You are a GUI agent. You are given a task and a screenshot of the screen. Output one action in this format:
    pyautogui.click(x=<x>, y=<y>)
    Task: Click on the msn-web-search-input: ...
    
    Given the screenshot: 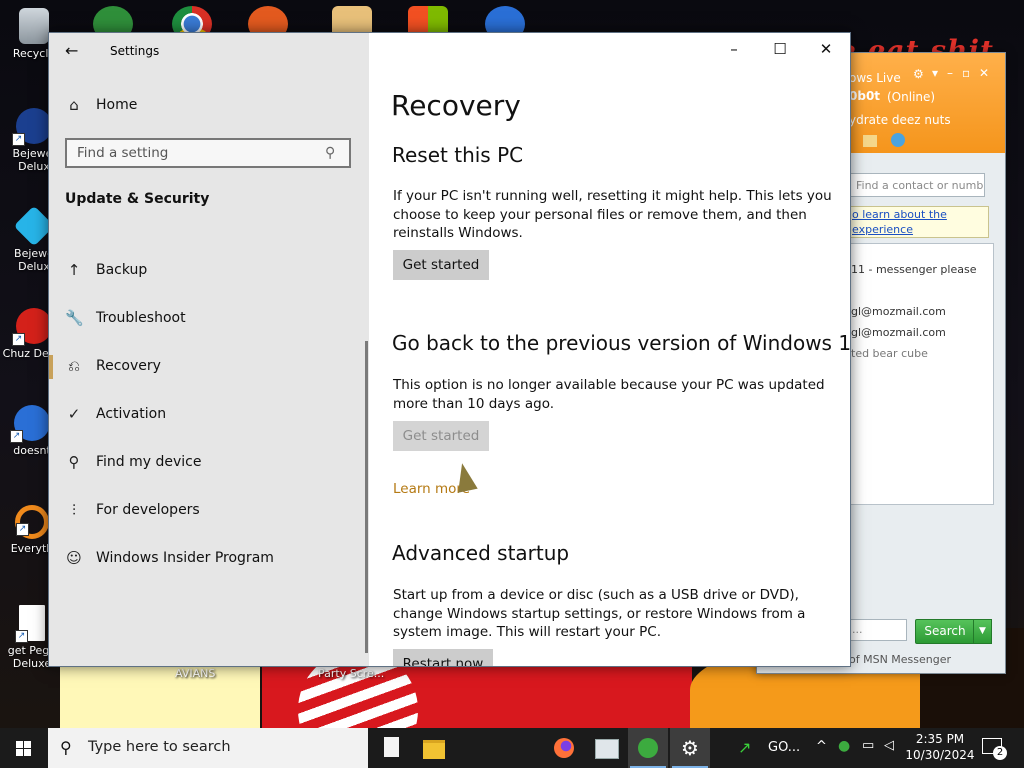 What is the action you would take?
    pyautogui.click(x=878, y=630)
    